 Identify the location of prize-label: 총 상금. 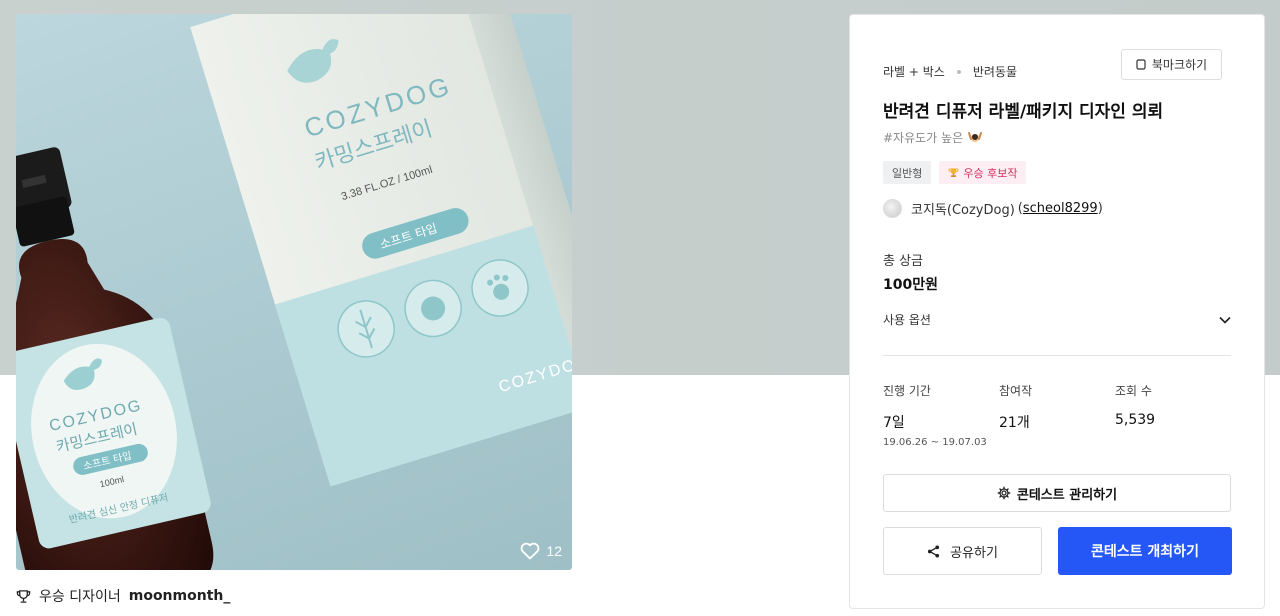
(903, 261).